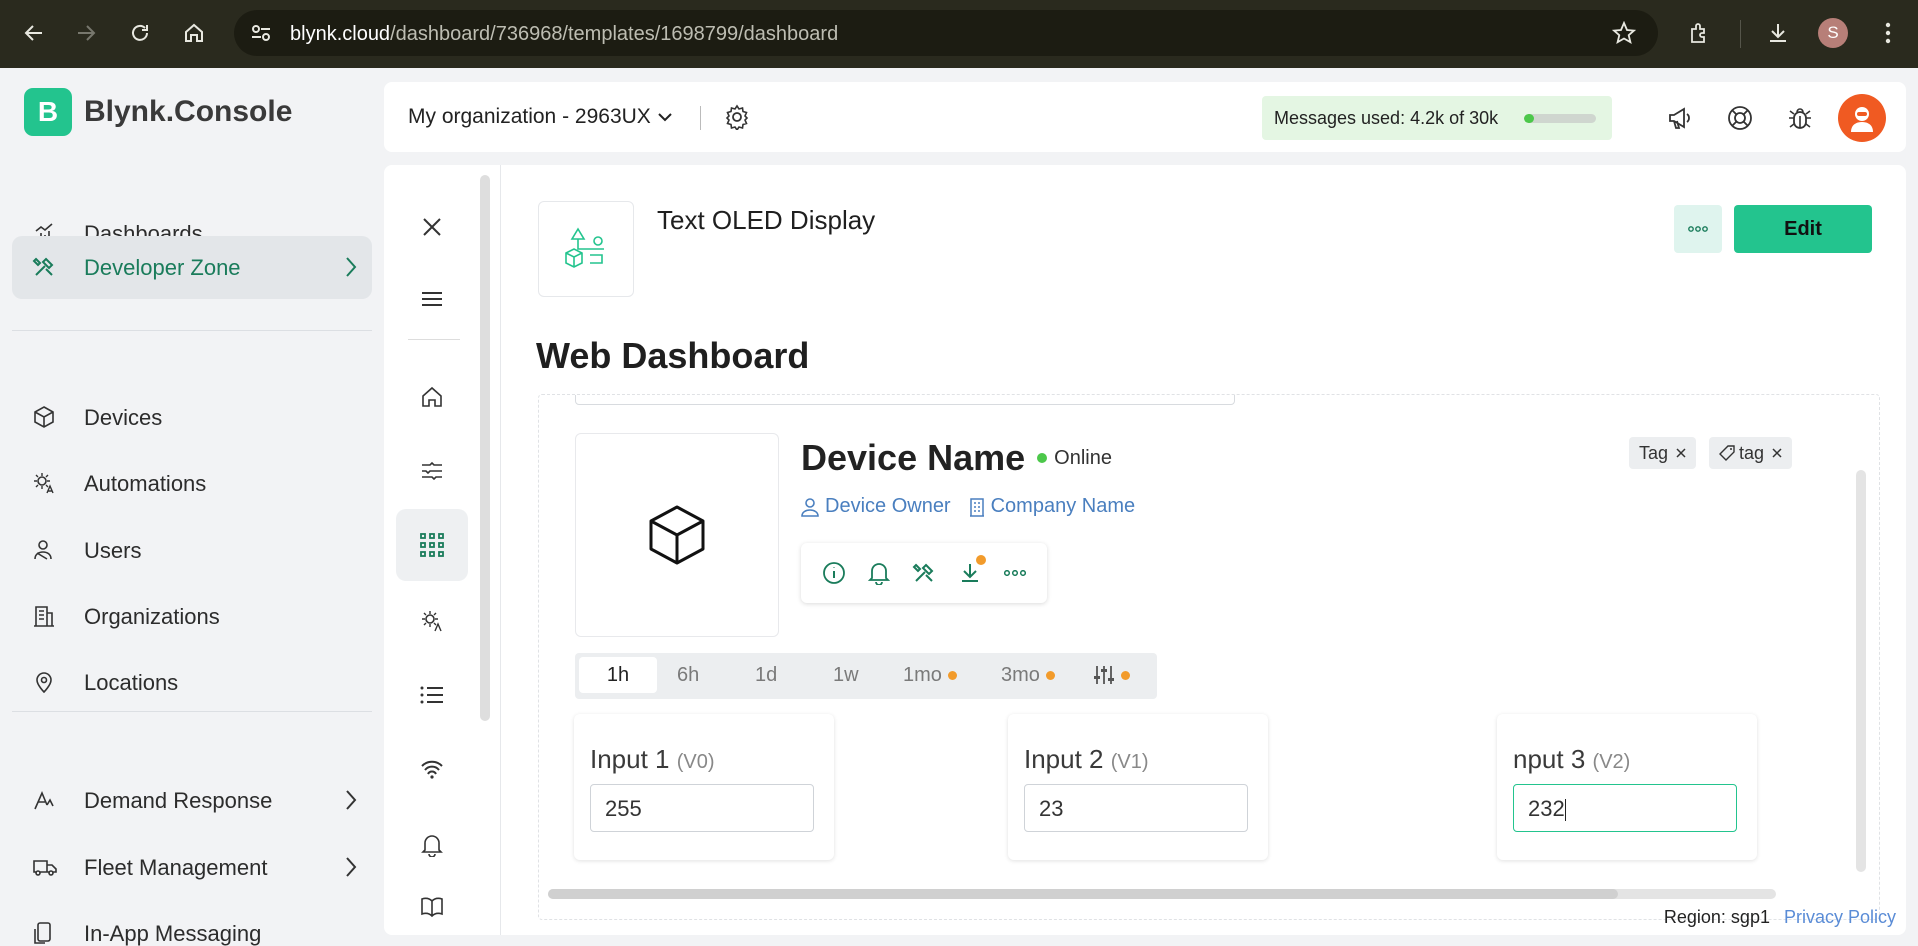 This screenshot has width=1918, height=946. Describe the element at coordinates (1740, 118) in the screenshot. I see `help-lifebuoy-icon` at that location.